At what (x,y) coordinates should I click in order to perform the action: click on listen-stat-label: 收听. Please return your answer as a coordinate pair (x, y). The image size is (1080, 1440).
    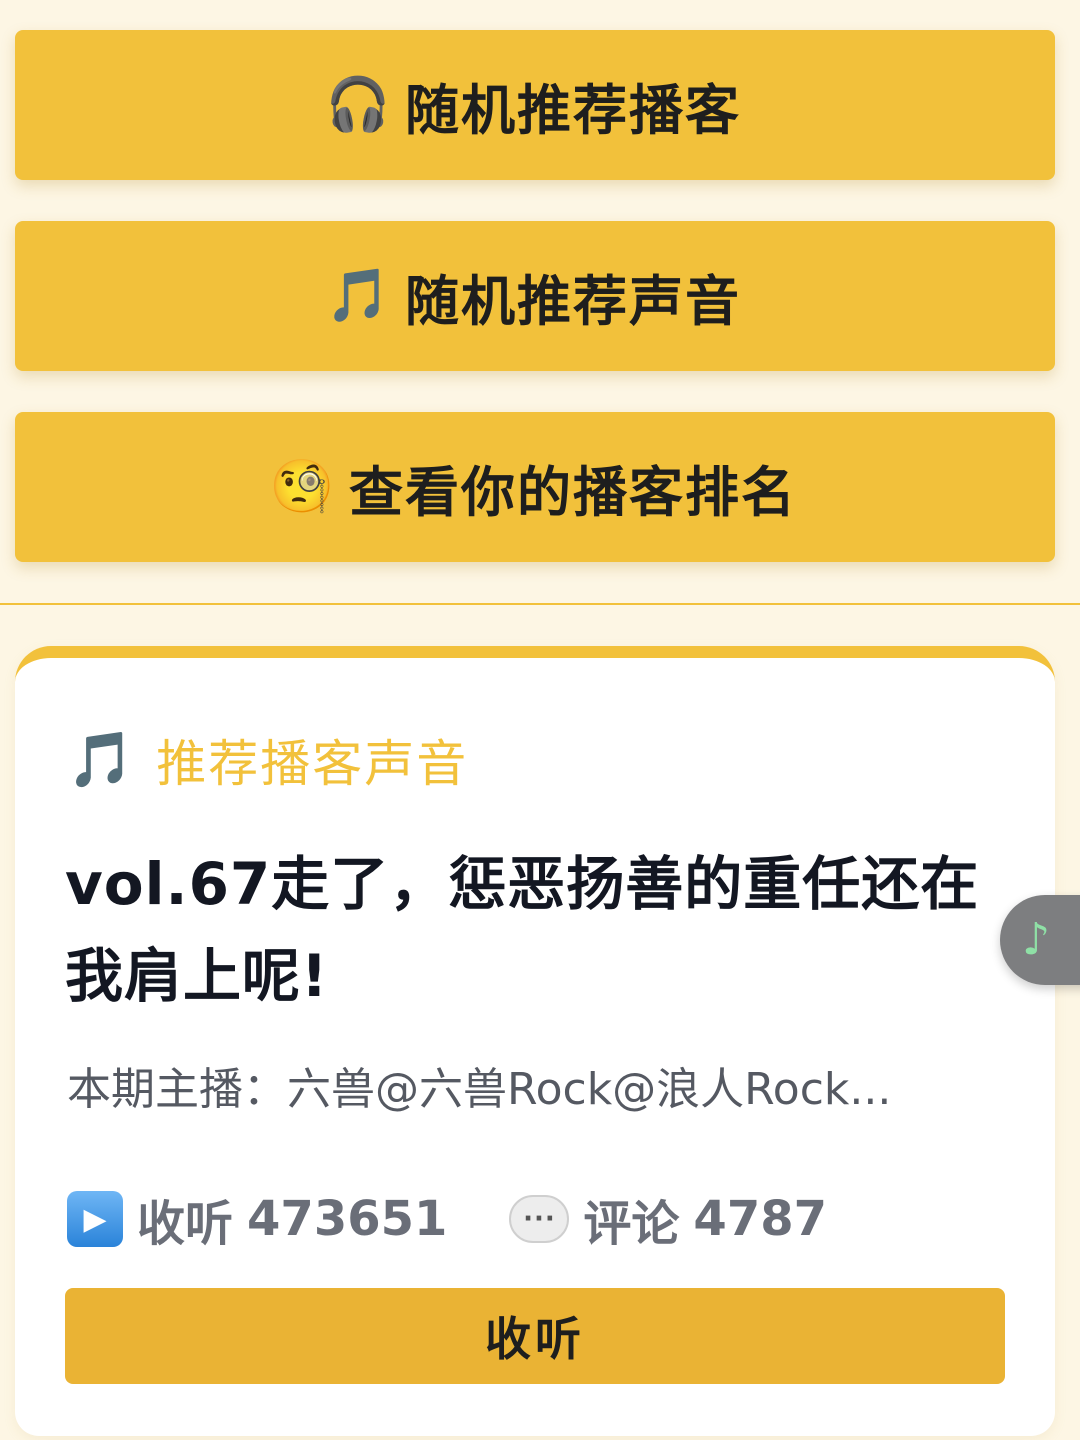
    Looking at the image, I should click on (185, 1224).